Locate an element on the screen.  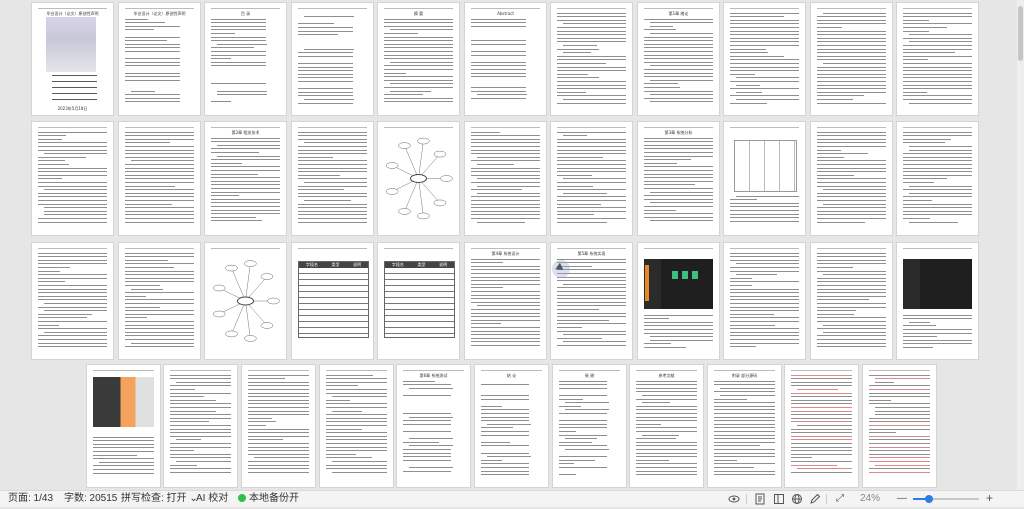
page-thumbnail: Abstract is located at coordinates (505, 59).